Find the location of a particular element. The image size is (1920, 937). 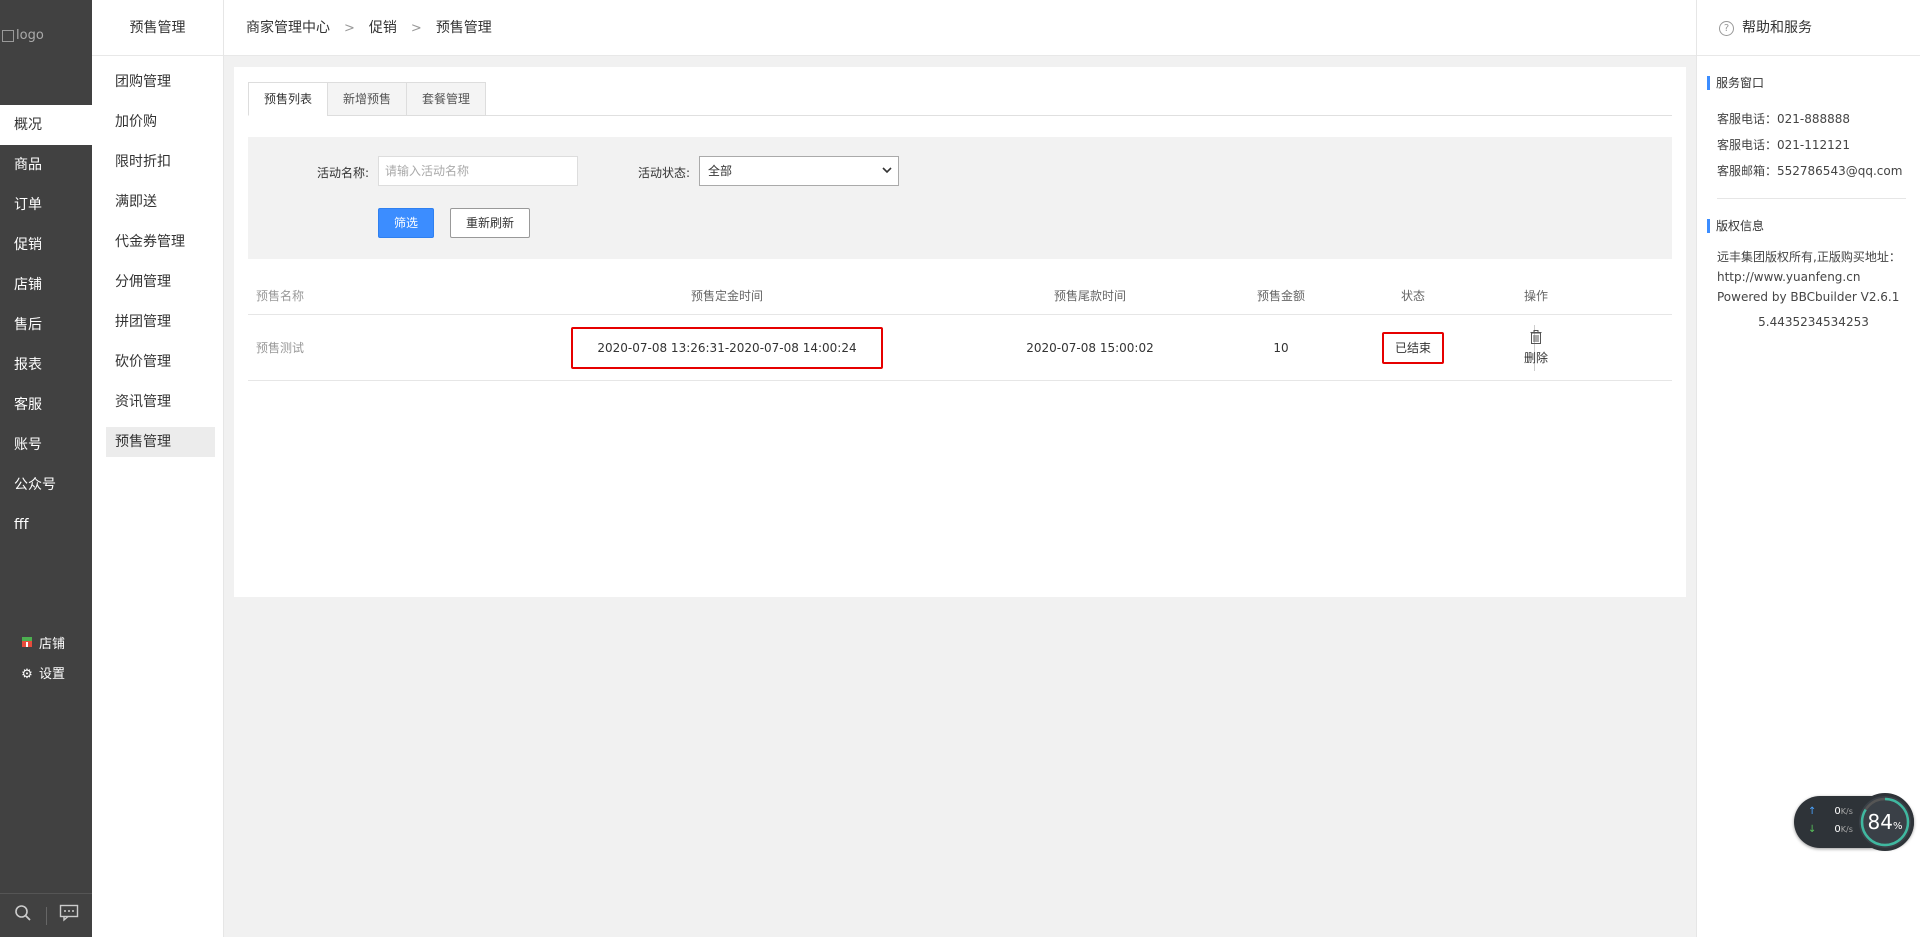

table-header: 预售名称 预售定金时间 预售尾款时间 预售金额 状态 操作 is located at coordinates (960, 296).